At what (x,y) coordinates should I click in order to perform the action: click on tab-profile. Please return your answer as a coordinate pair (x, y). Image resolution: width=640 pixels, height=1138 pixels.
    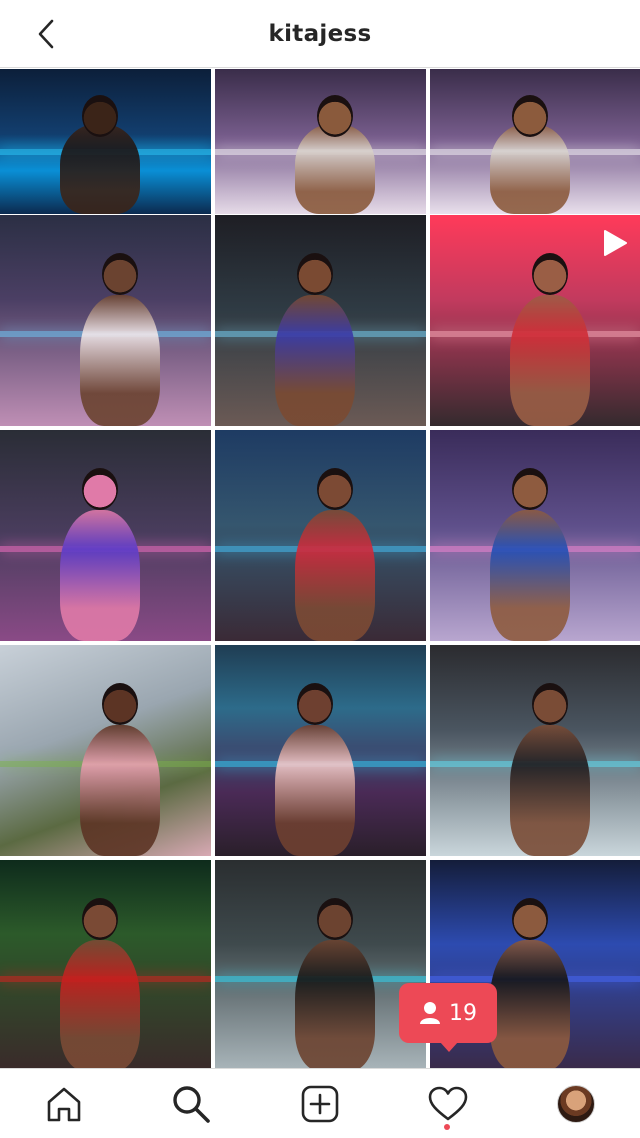
    Looking at the image, I should click on (576, 1104).